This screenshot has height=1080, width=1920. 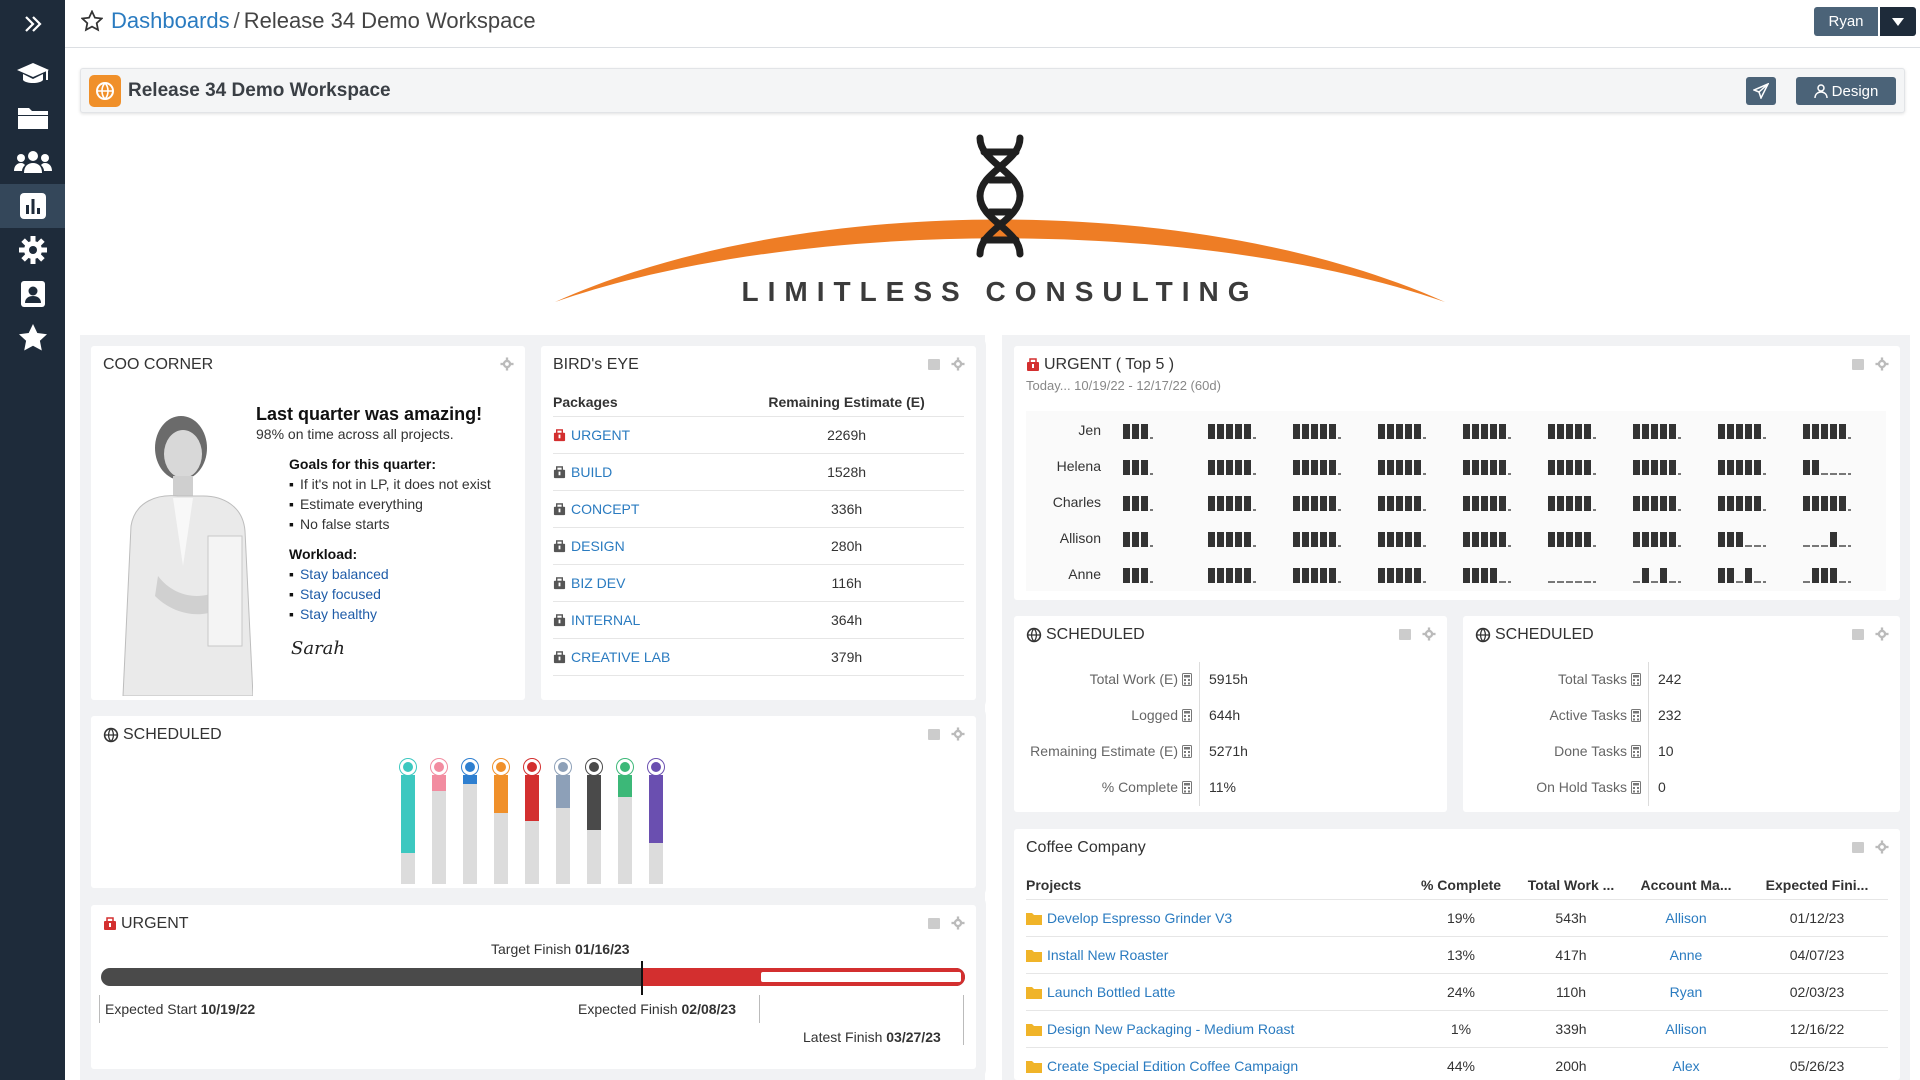 I want to click on package-link: CREATIVE LAB, so click(x=620, y=657).